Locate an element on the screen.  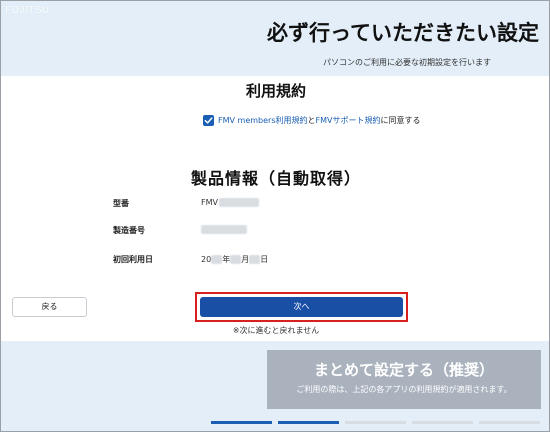
agree-suffix: に同意する is located at coordinates (400, 120).